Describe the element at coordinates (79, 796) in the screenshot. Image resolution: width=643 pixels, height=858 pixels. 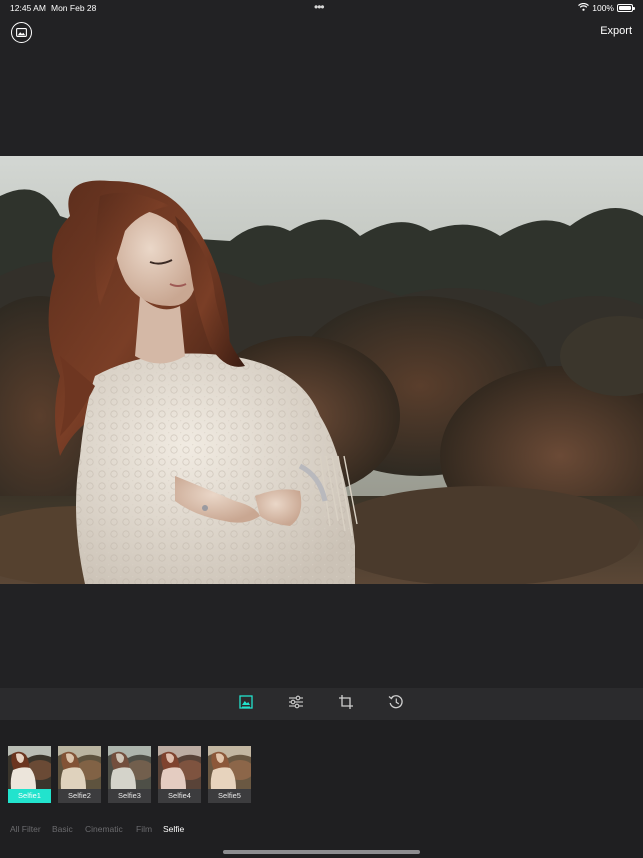
I see `filter-label: Selfie2` at that location.